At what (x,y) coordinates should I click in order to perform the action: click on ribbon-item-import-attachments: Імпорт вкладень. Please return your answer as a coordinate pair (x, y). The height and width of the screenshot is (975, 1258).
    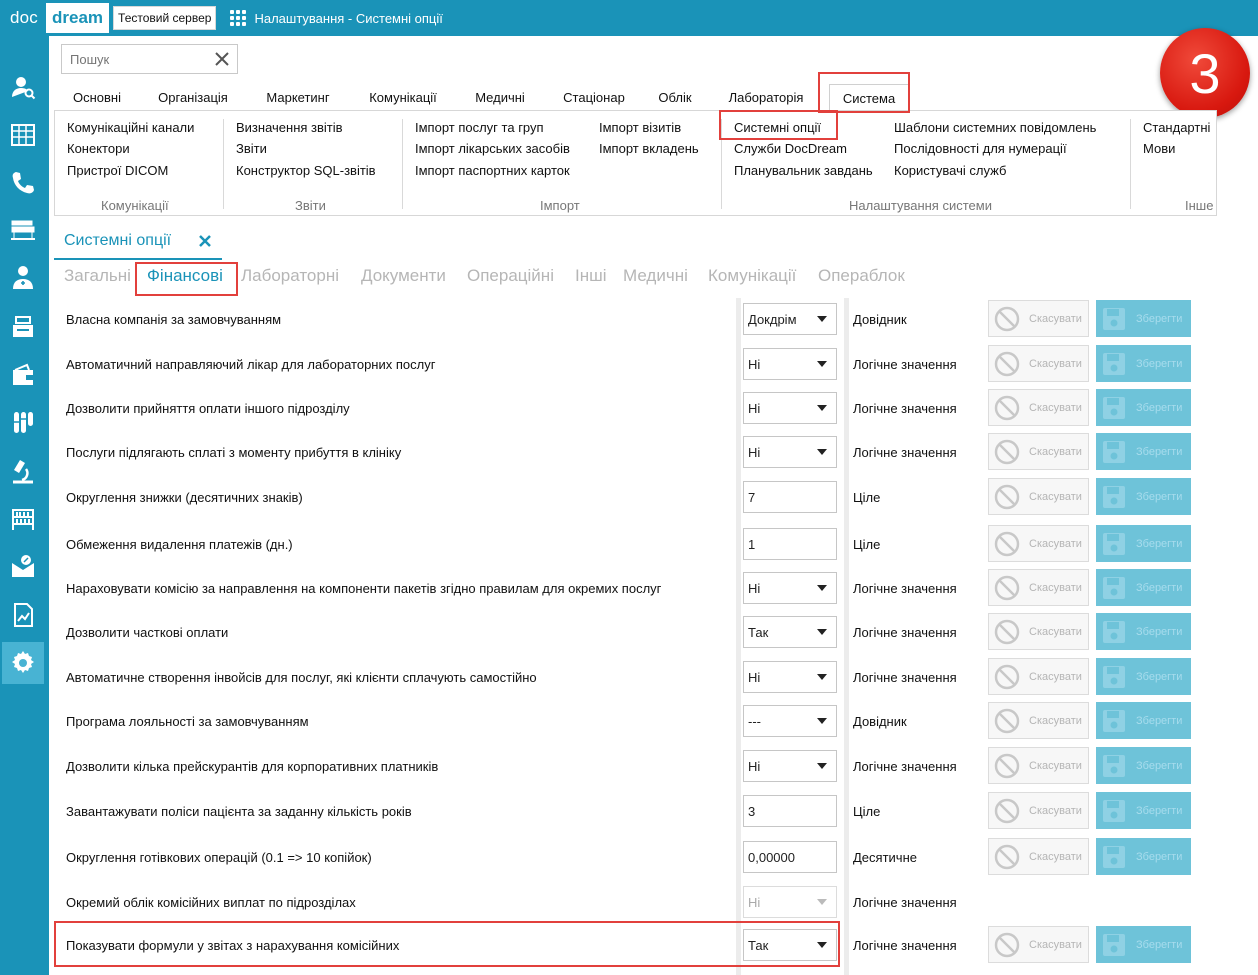
    Looking at the image, I should click on (649, 148).